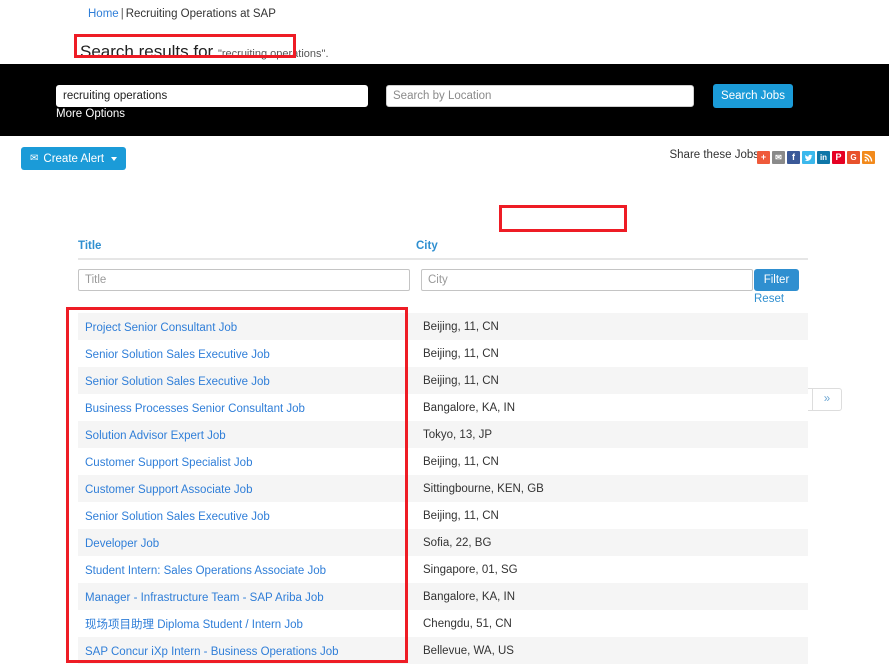  What do you see at coordinates (155, 436) in the screenshot?
I see `job-title-link: Solution Advisor Expert Job` at bounding box center [155, 436].